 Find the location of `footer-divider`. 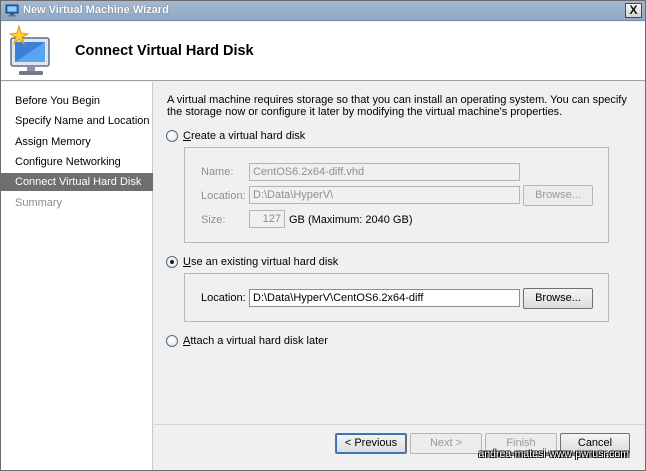

footer-divider is located at coordinates (399, 424).